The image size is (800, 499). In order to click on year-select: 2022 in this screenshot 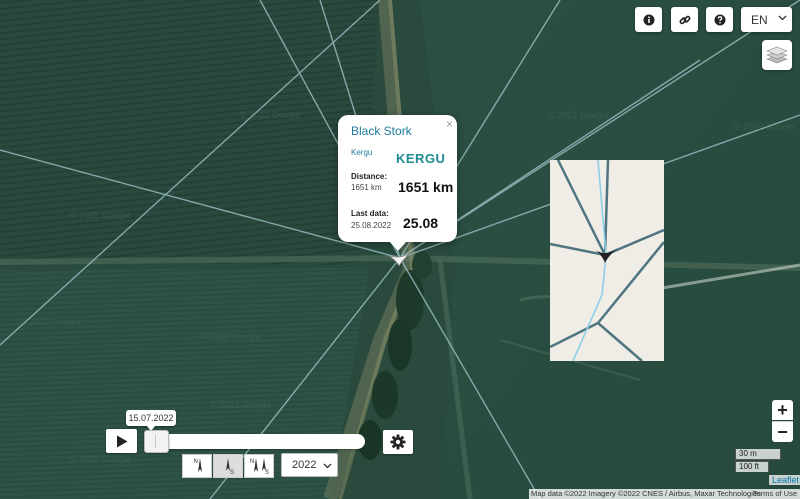, I will do `click(309, 465)`.